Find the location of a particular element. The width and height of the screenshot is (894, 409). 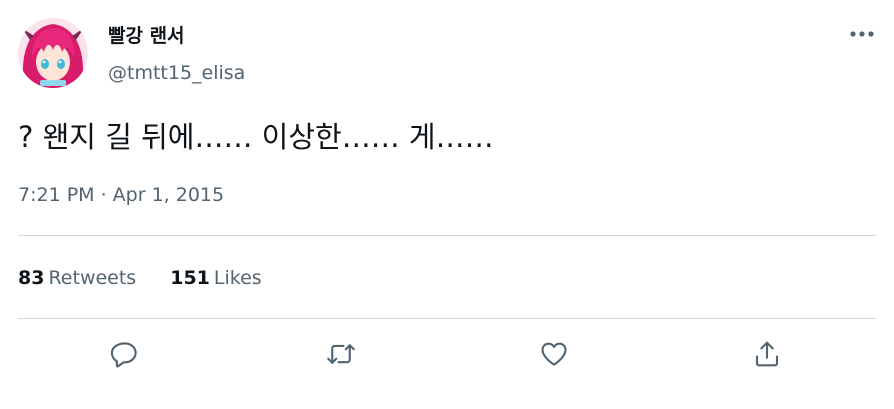

like-button is located at coordinates (554, 354).